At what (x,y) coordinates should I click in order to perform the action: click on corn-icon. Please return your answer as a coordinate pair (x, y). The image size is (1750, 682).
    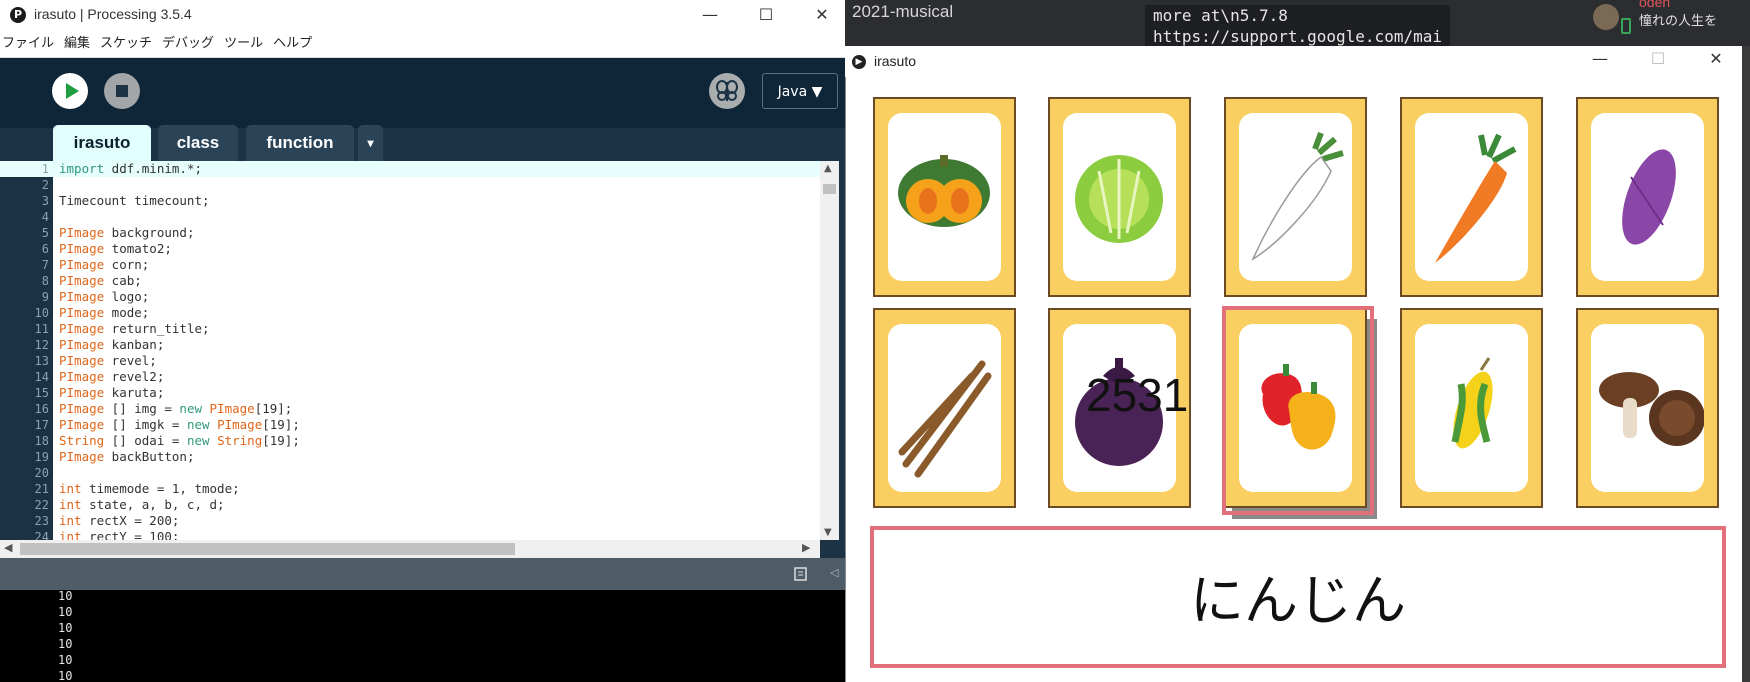
    Looking at the image, I should click on (1472, 403).